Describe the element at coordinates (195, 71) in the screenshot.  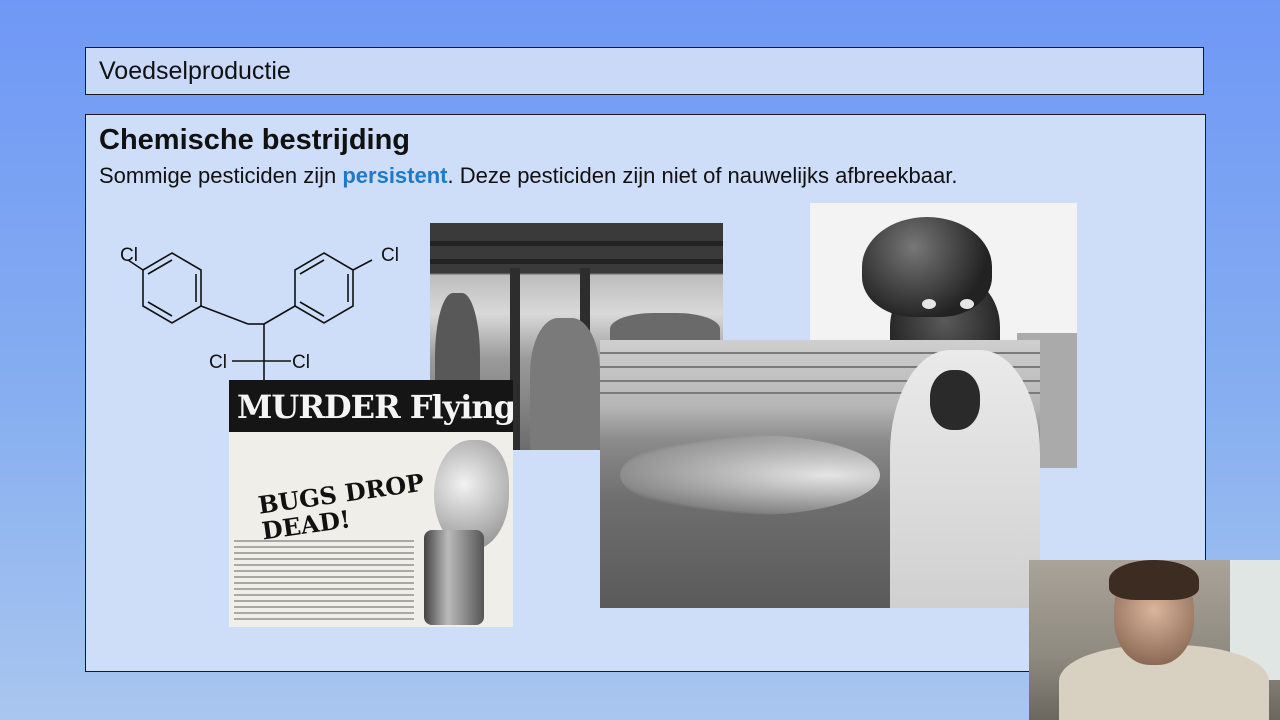
I see `slide-title: Voedselproductie` at that location.